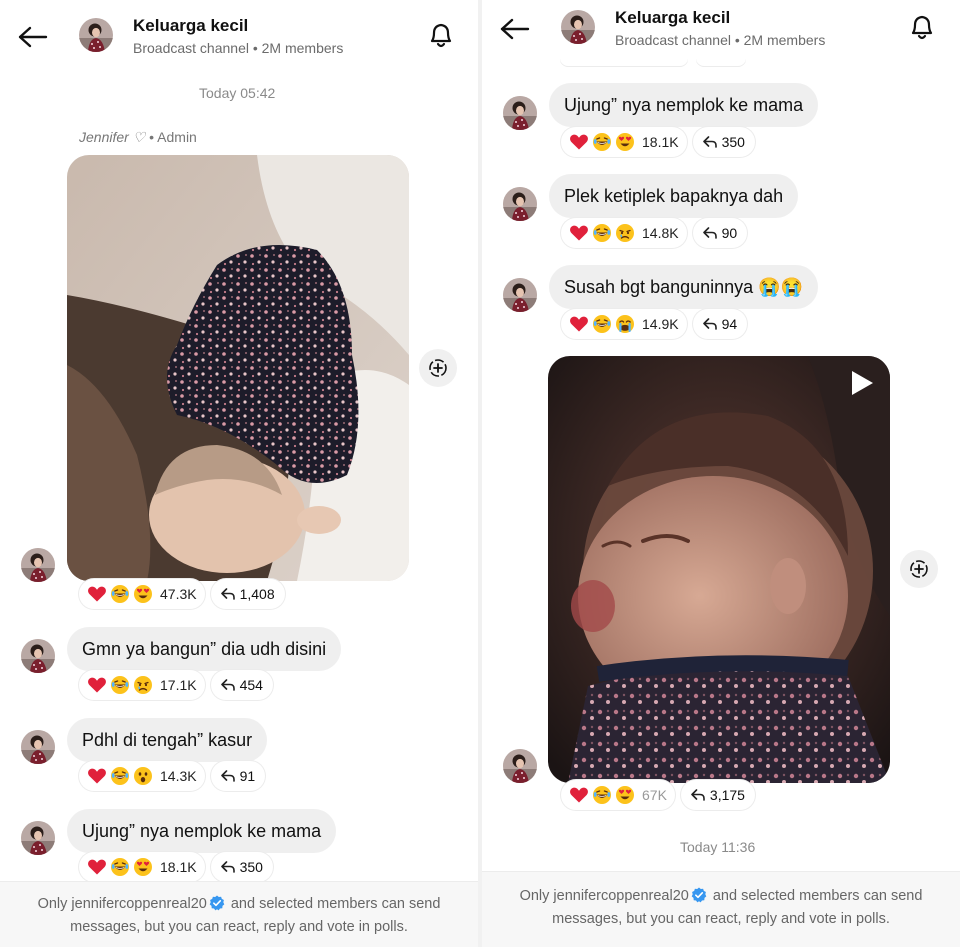 Image resolution: width=960 pixels, height=947 pixels. I want to click on reply-count-button: 90, so click(720, 233).